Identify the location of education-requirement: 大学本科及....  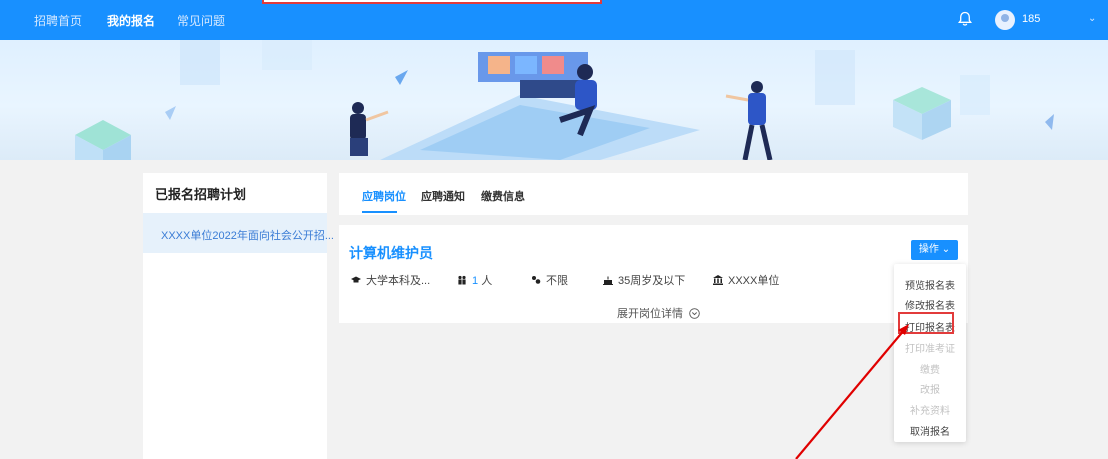
(390, 280).